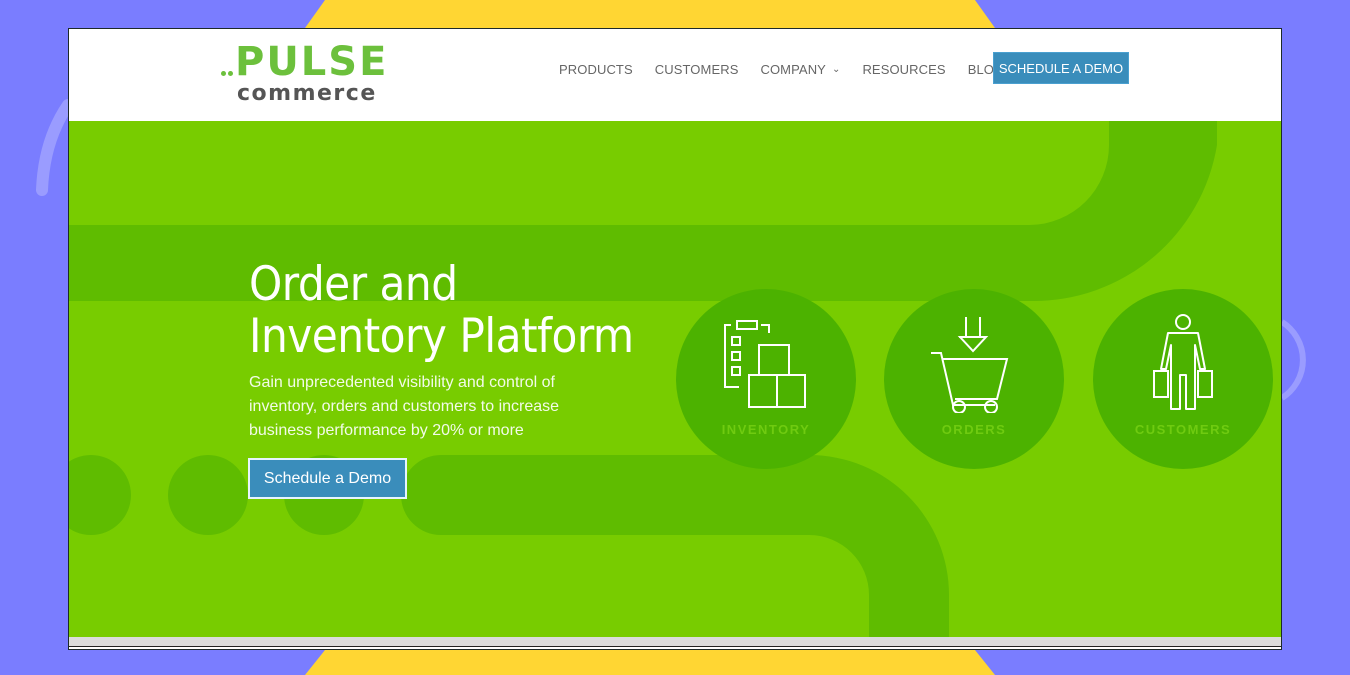  Describe the element at coordinates (836, 69) in the screenshot. I see `chevron-down-icon: ⌄` at that location.